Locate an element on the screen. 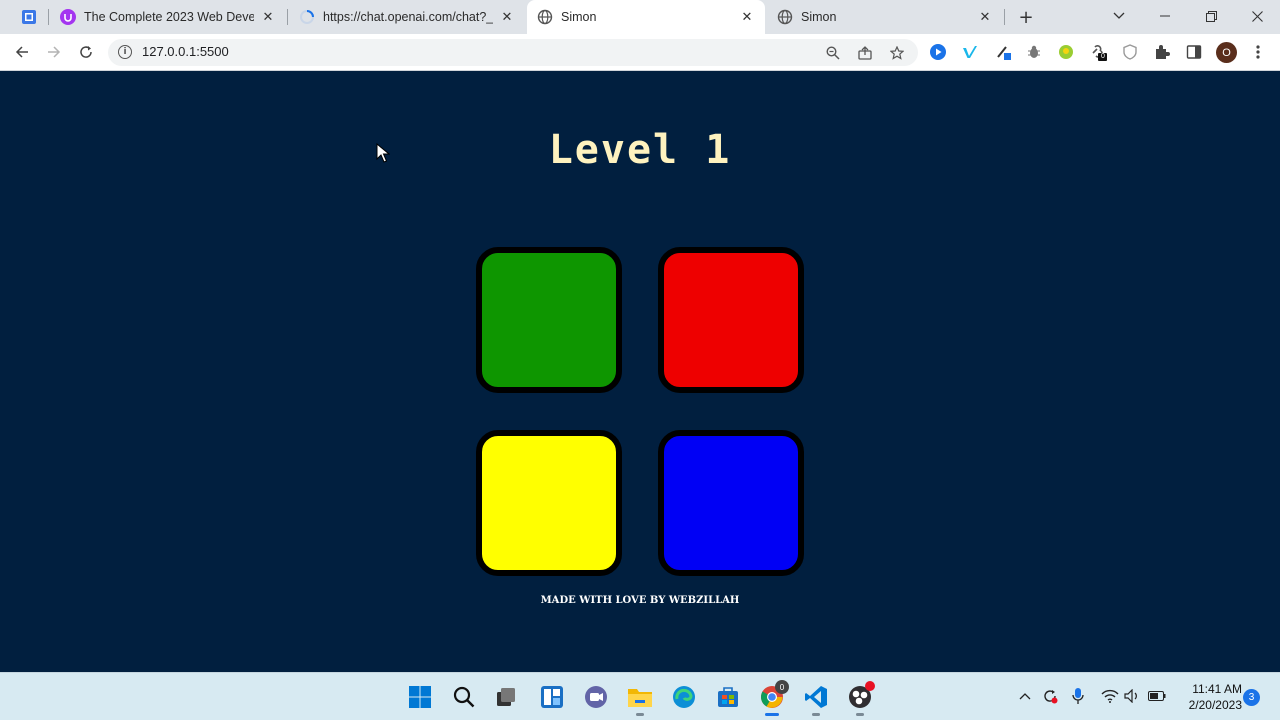 This screenshot has width=1280, height=720. udemy-icon is located at coordinates (68, 17).